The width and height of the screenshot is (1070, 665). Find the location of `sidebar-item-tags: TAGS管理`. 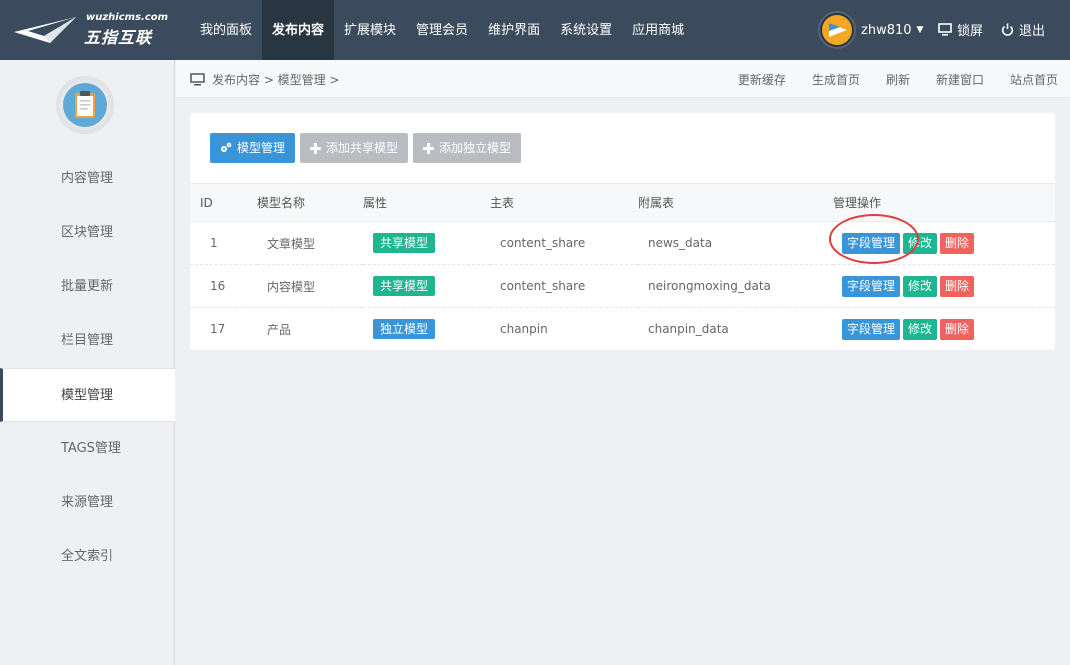

sidebar-item-tags: TAGS管理 is located at coordinates (87, 449).